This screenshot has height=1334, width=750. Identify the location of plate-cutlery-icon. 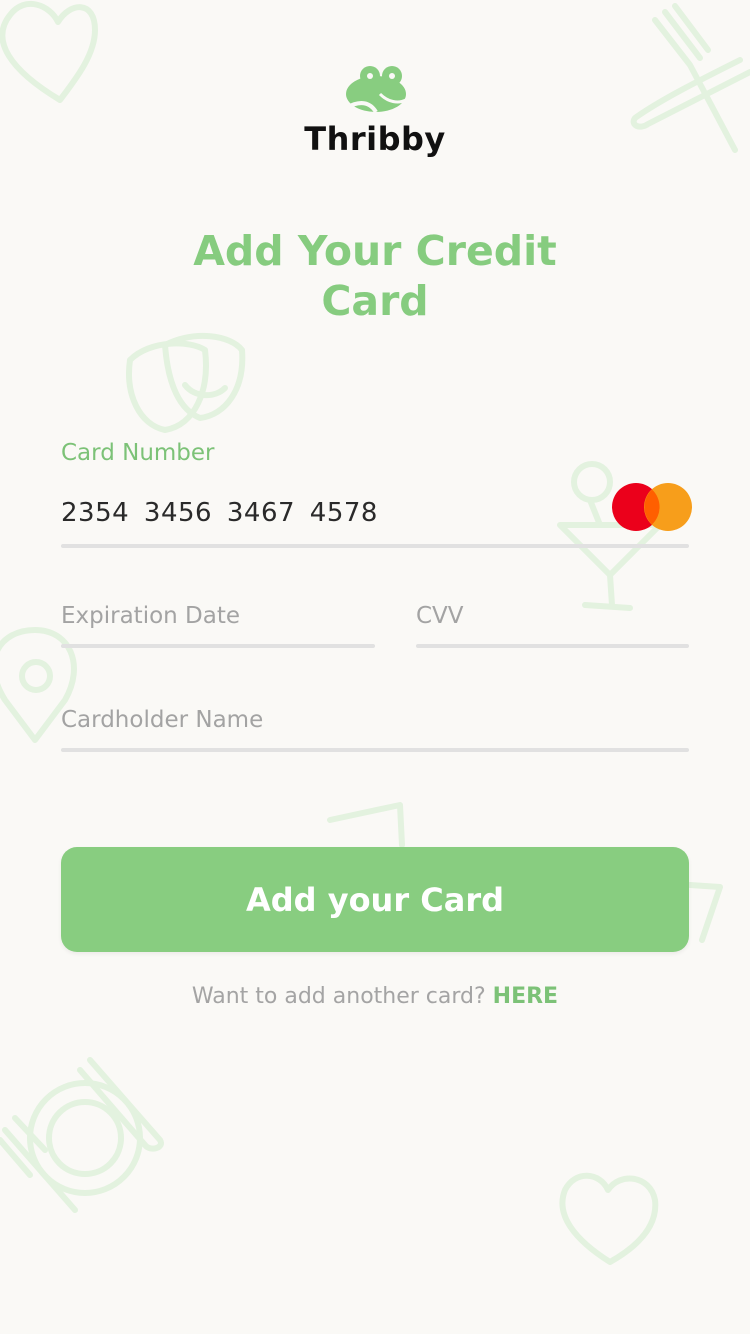
(82, 1135).